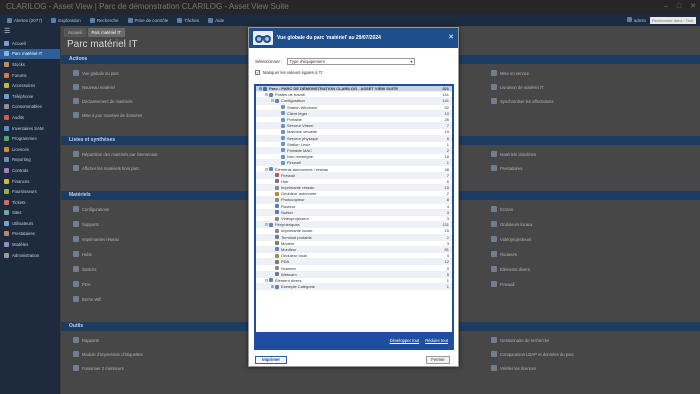  I want to click on sidebar-item: Fournisseurs, so click(30, 191).